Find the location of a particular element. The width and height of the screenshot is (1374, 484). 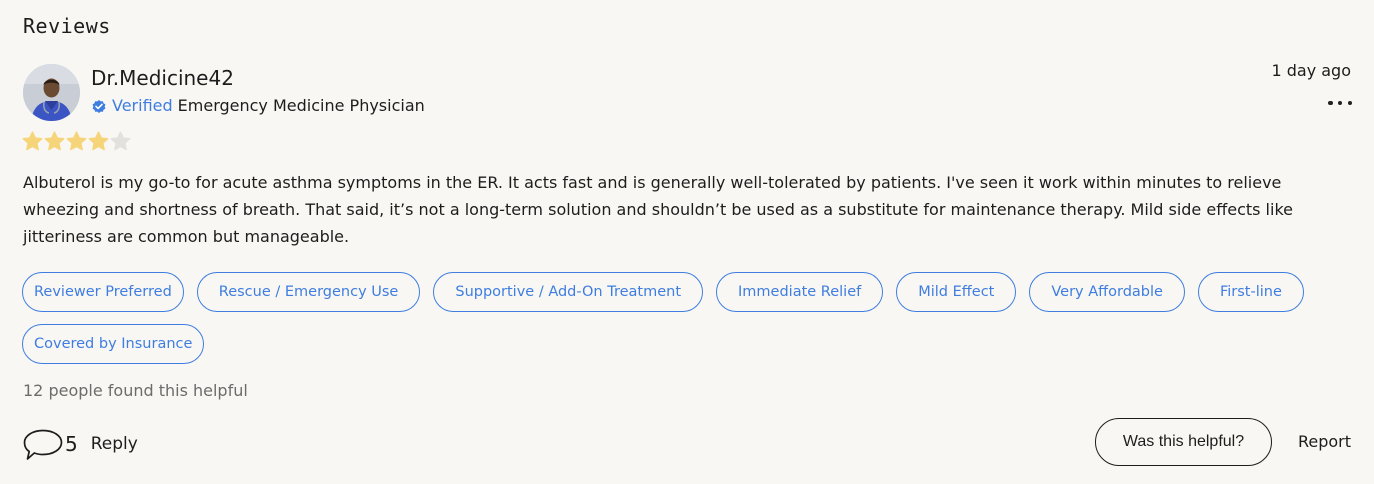

star-rating is located at coordinates (76, 141).